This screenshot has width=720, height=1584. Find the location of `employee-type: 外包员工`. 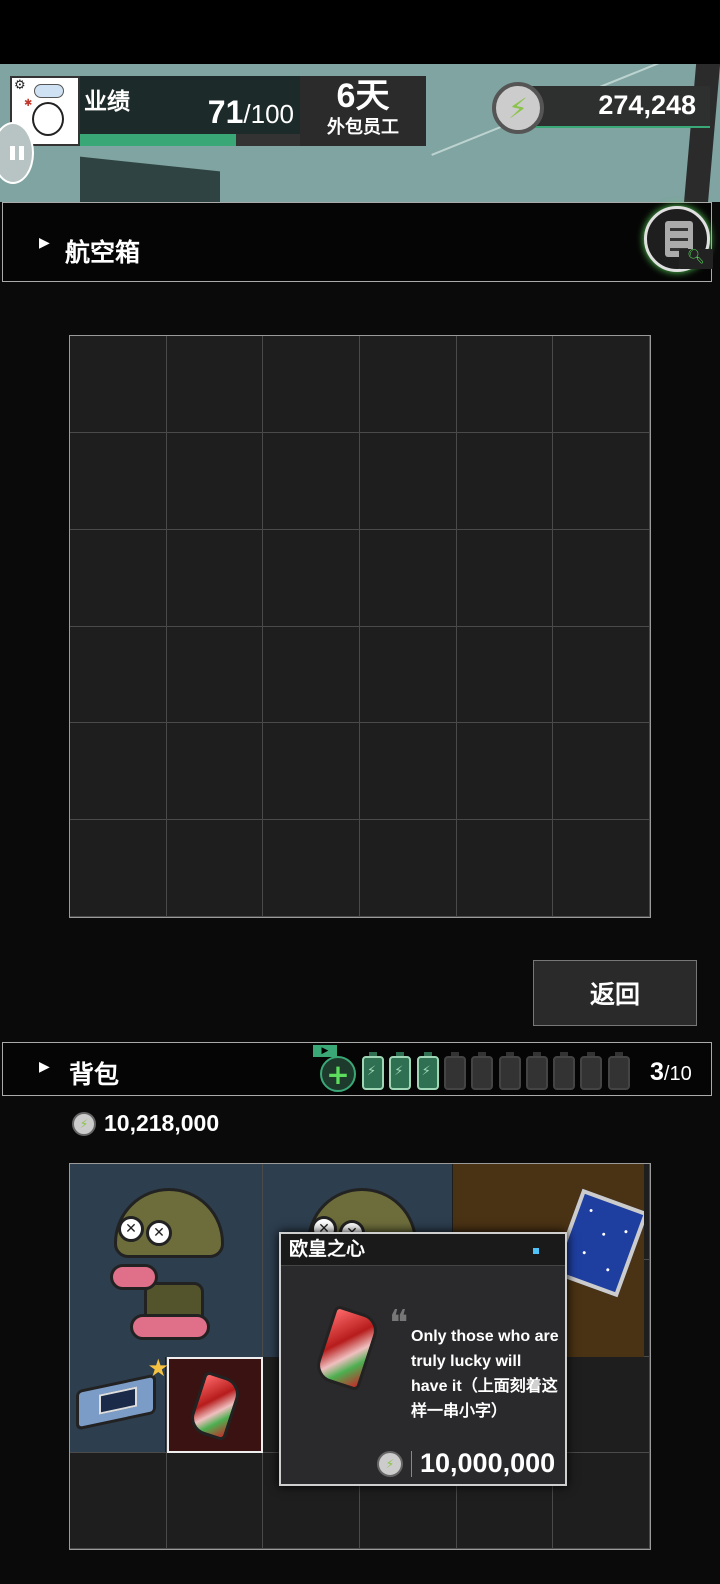

employee-type: 外包员工 is located at coordinates (363, 127).